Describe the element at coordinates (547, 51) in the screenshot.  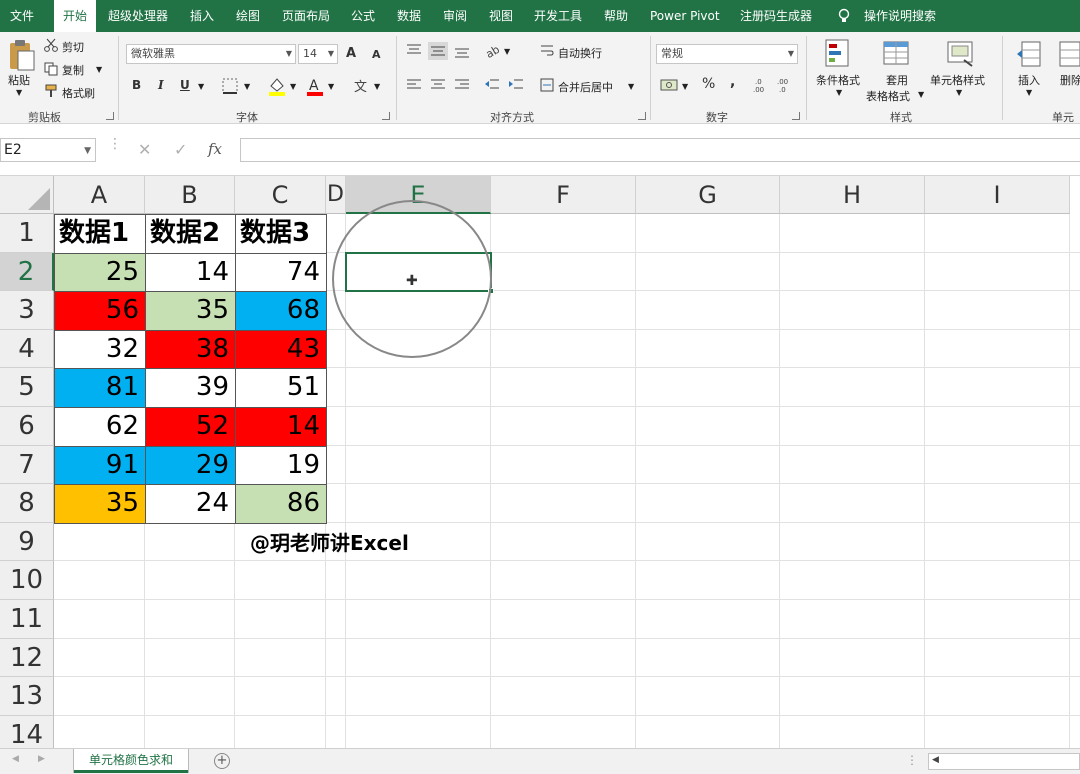
I see `wrap-text-icon` at that location.